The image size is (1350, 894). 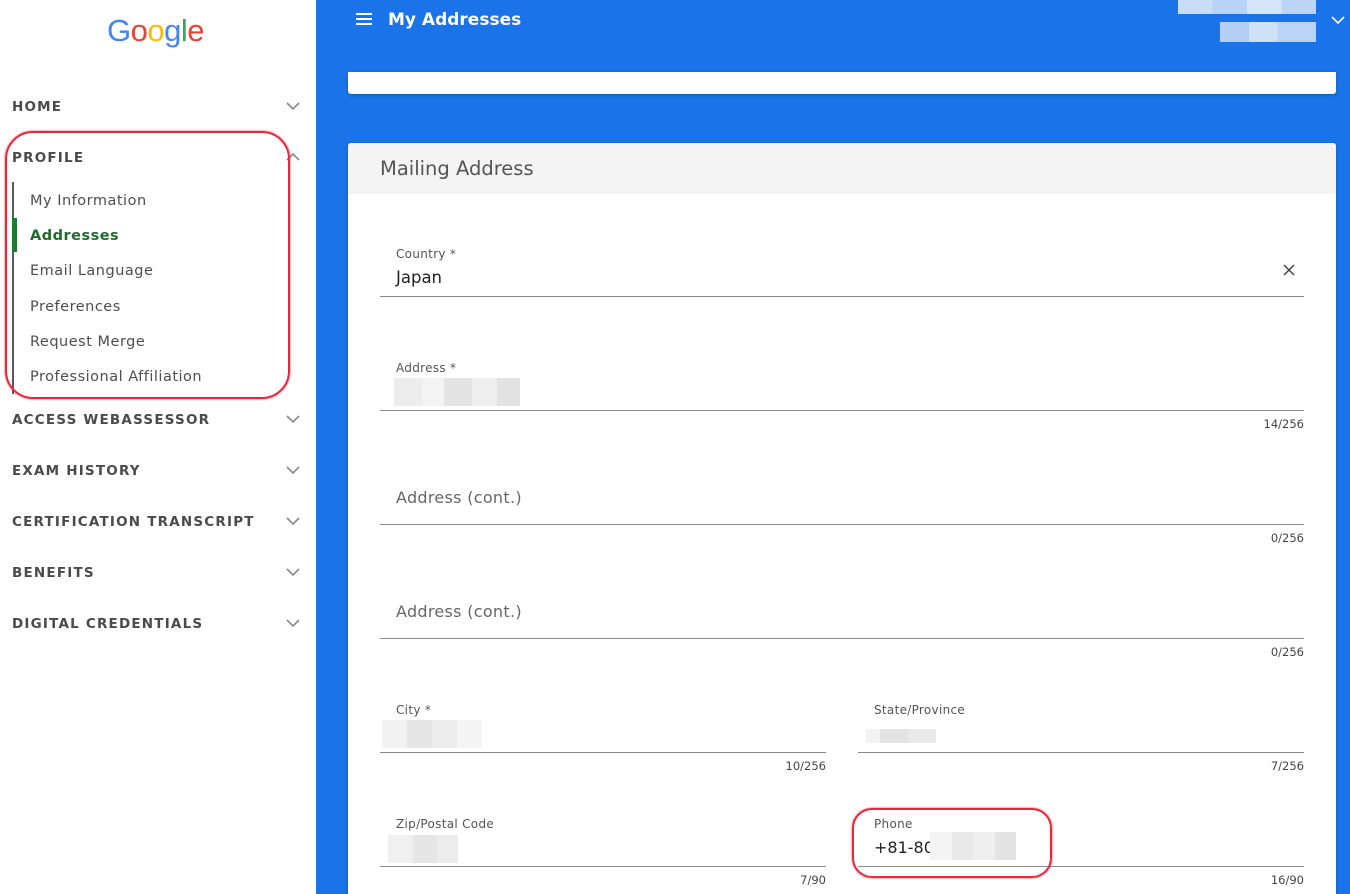 I want to click on close-icon, so click(x=1289, y=270).